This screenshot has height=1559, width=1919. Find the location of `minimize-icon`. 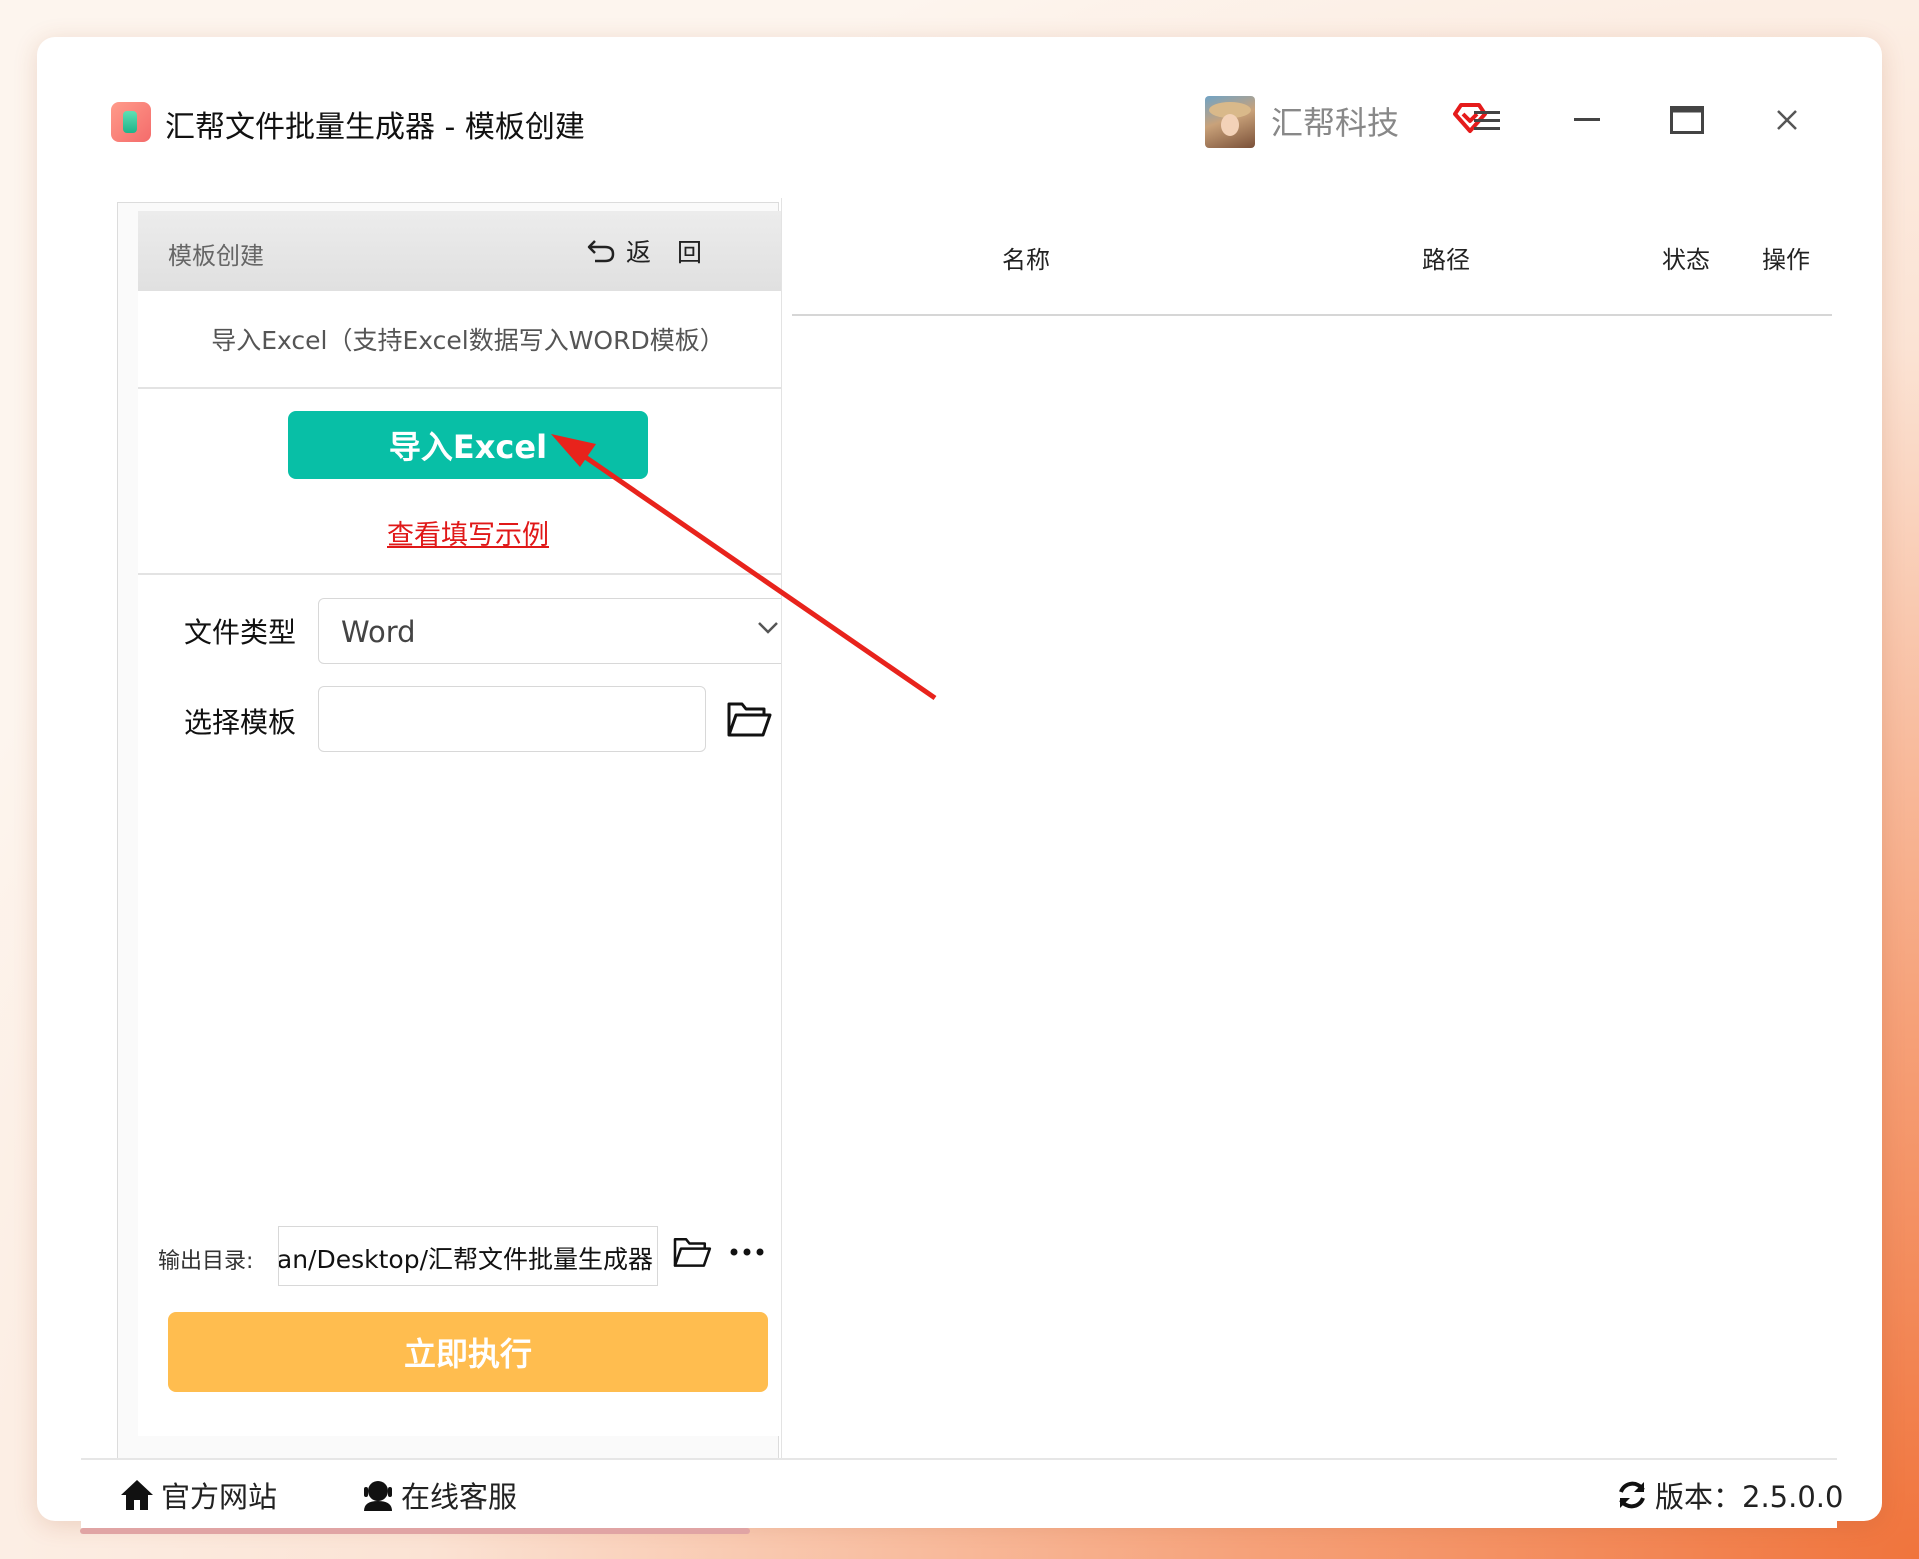

minimize-icon is located at coordinates (1587, 119).